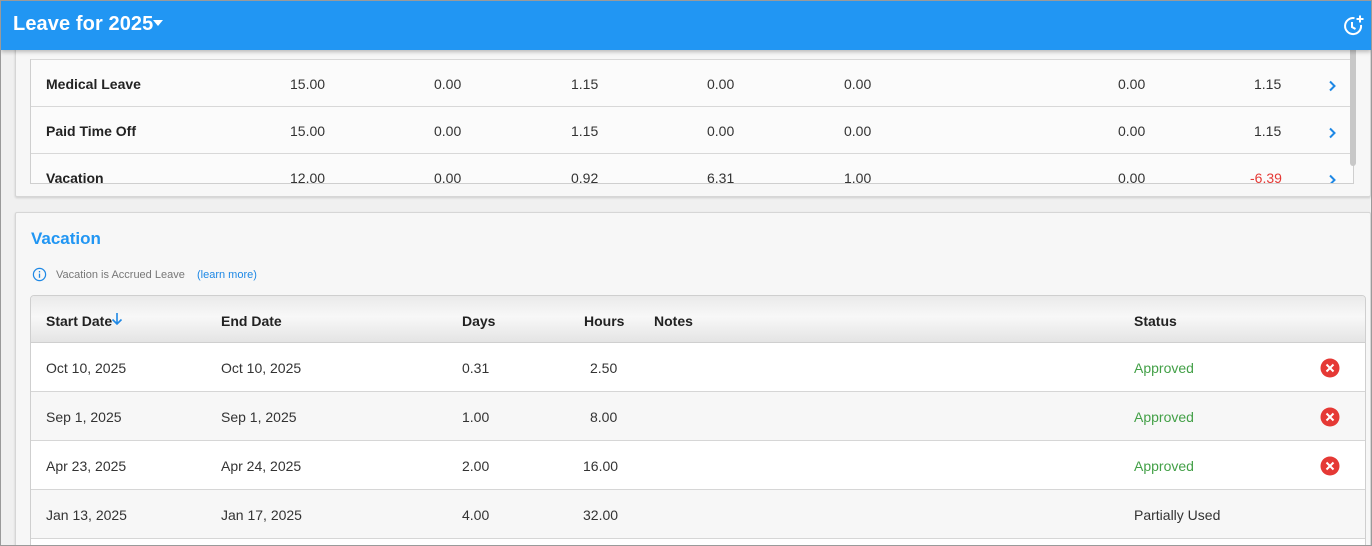 Image resolution: width=1372 pixels, height=546 pixels. Describe the element at coordinates (721, 177) in the screenshot. I see `summary-cell: 6.31` at that location.